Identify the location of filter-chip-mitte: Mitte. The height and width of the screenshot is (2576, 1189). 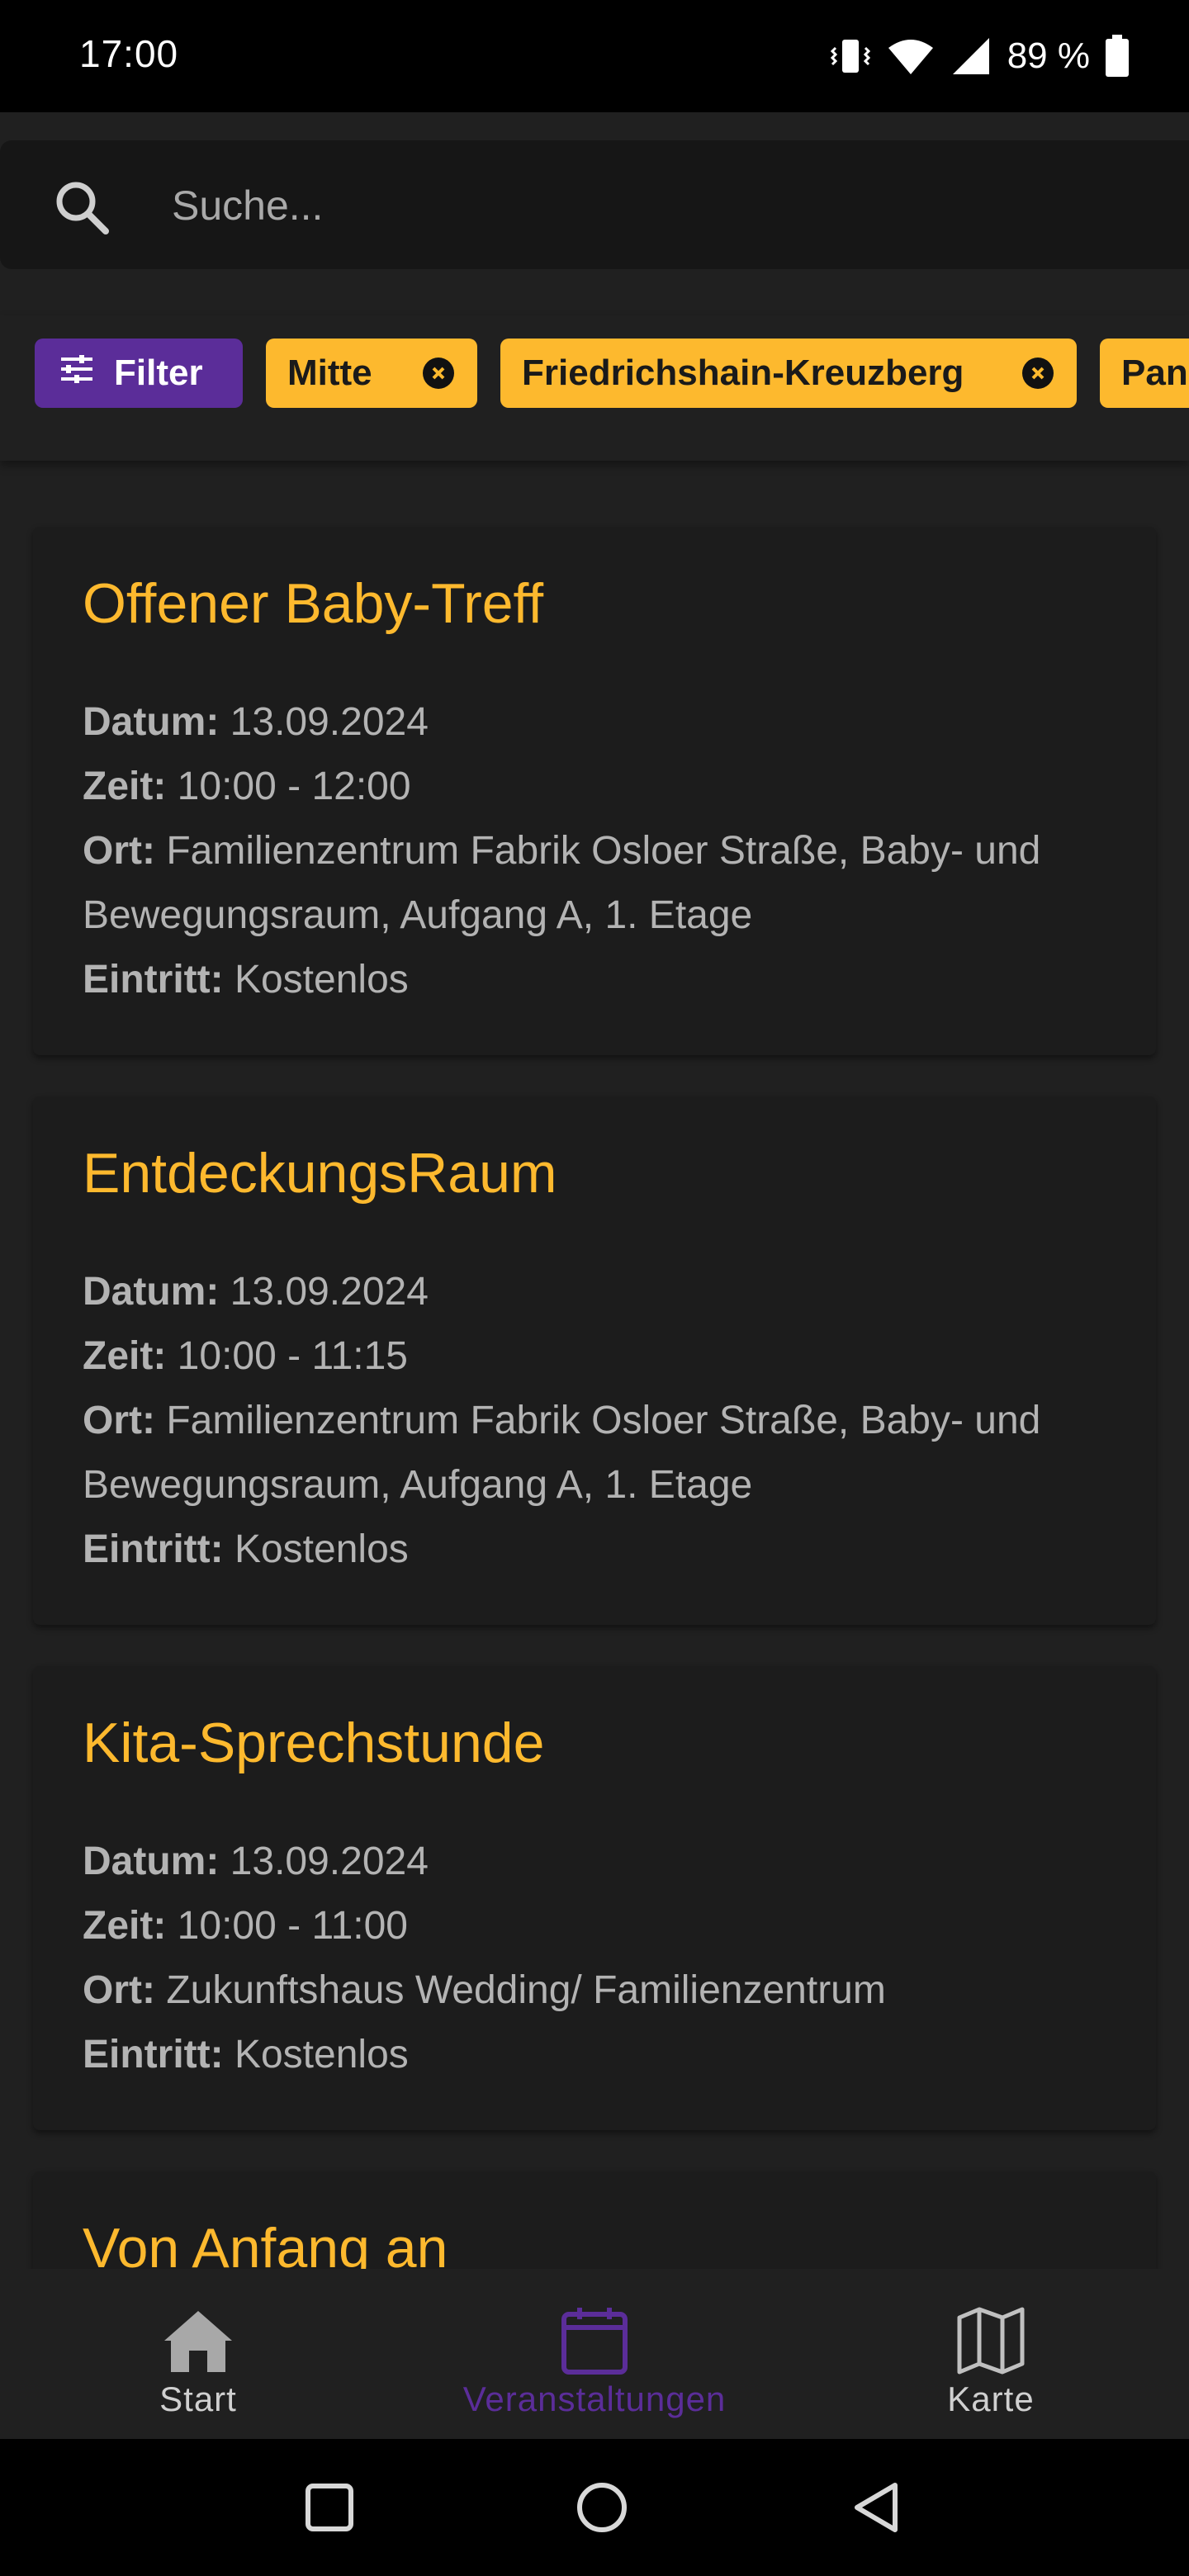
(371, 373).